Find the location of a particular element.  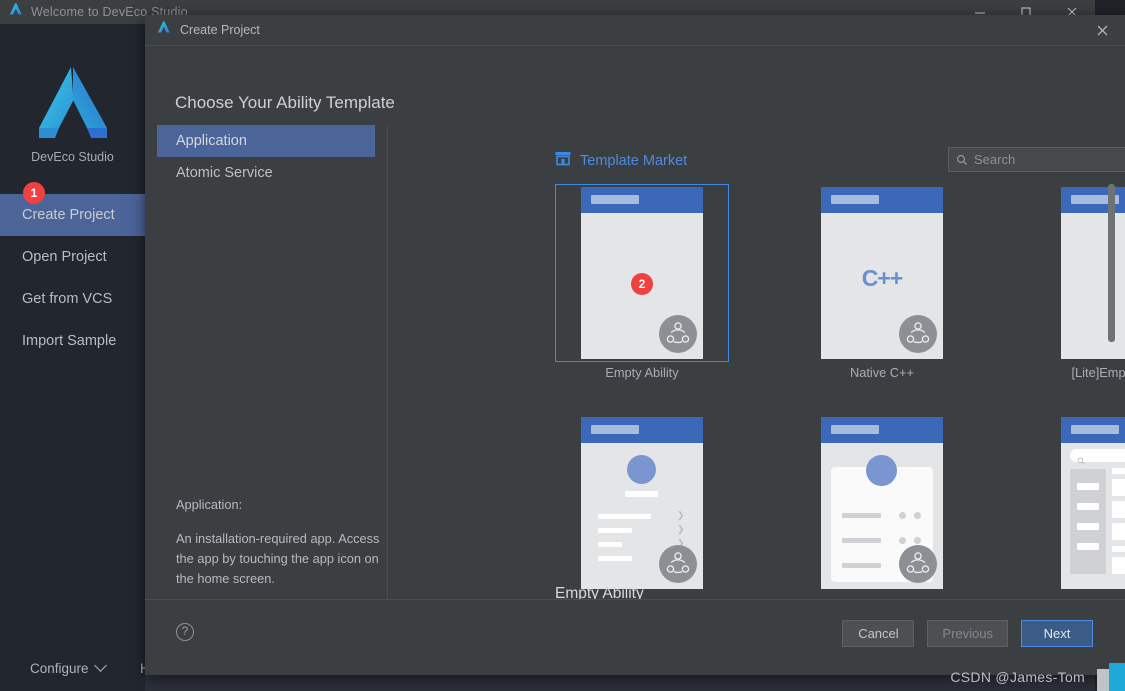

template-card-profile: ❯ ❯ ❯ ❯ is located at coordinates (642, 504).